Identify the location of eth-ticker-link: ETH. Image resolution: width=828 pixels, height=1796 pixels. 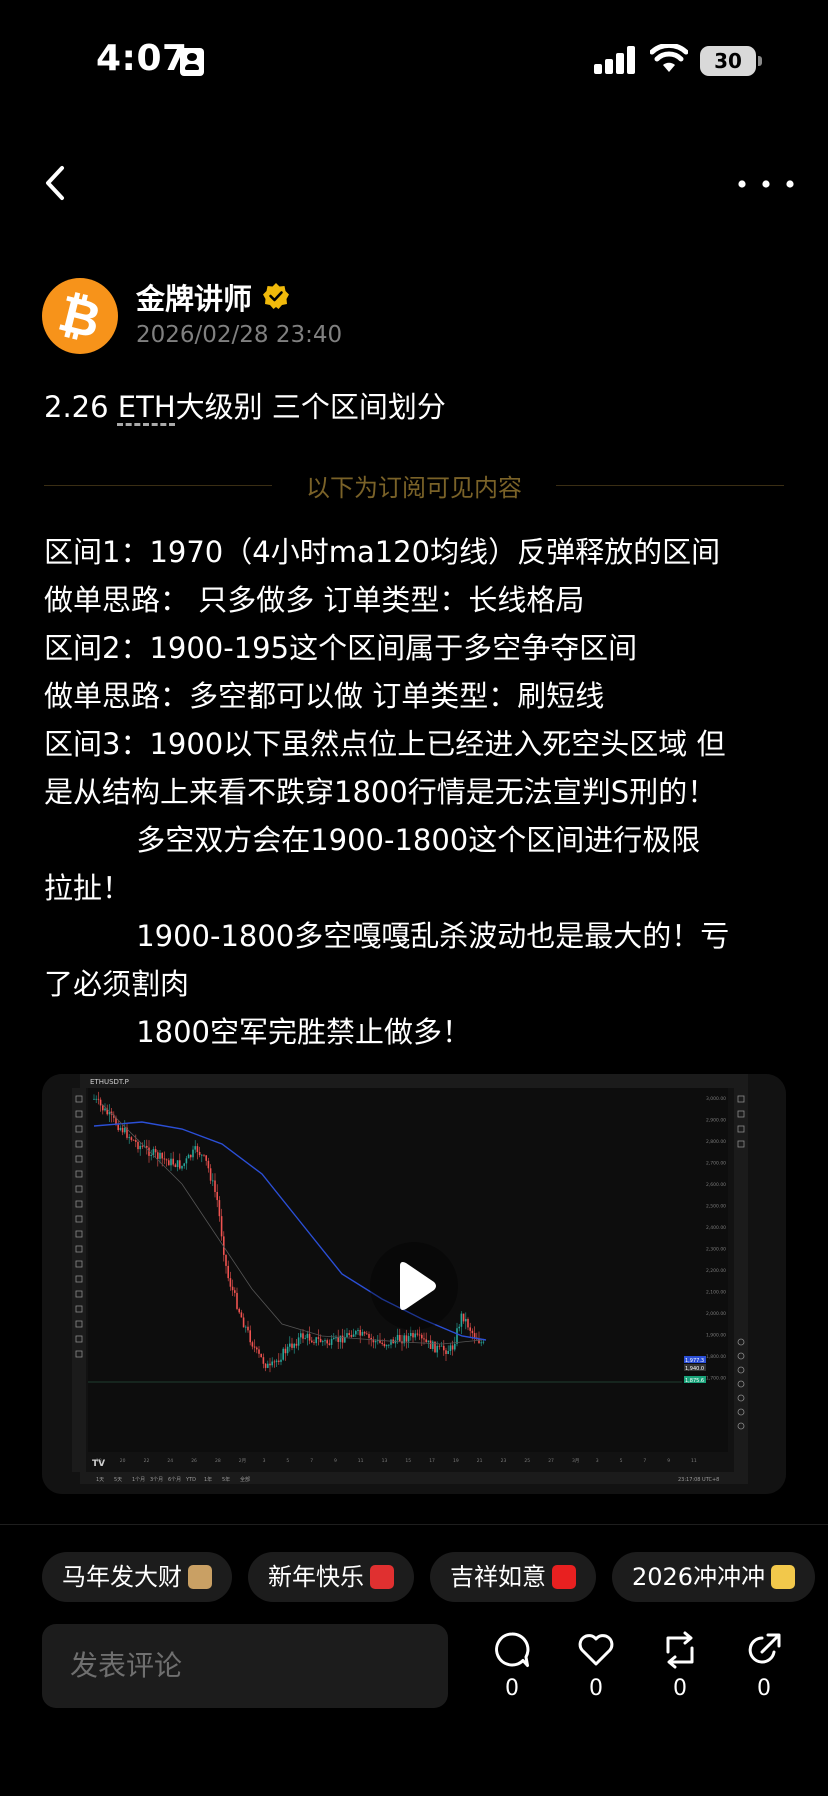
(147, 407).